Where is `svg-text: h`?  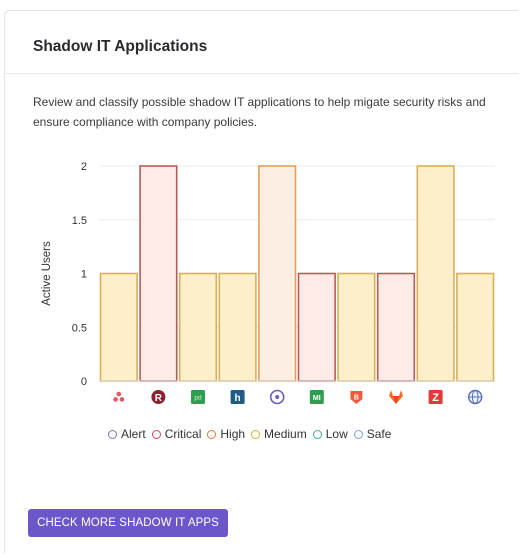
svg-text: h is located at coordinates (238, 398).